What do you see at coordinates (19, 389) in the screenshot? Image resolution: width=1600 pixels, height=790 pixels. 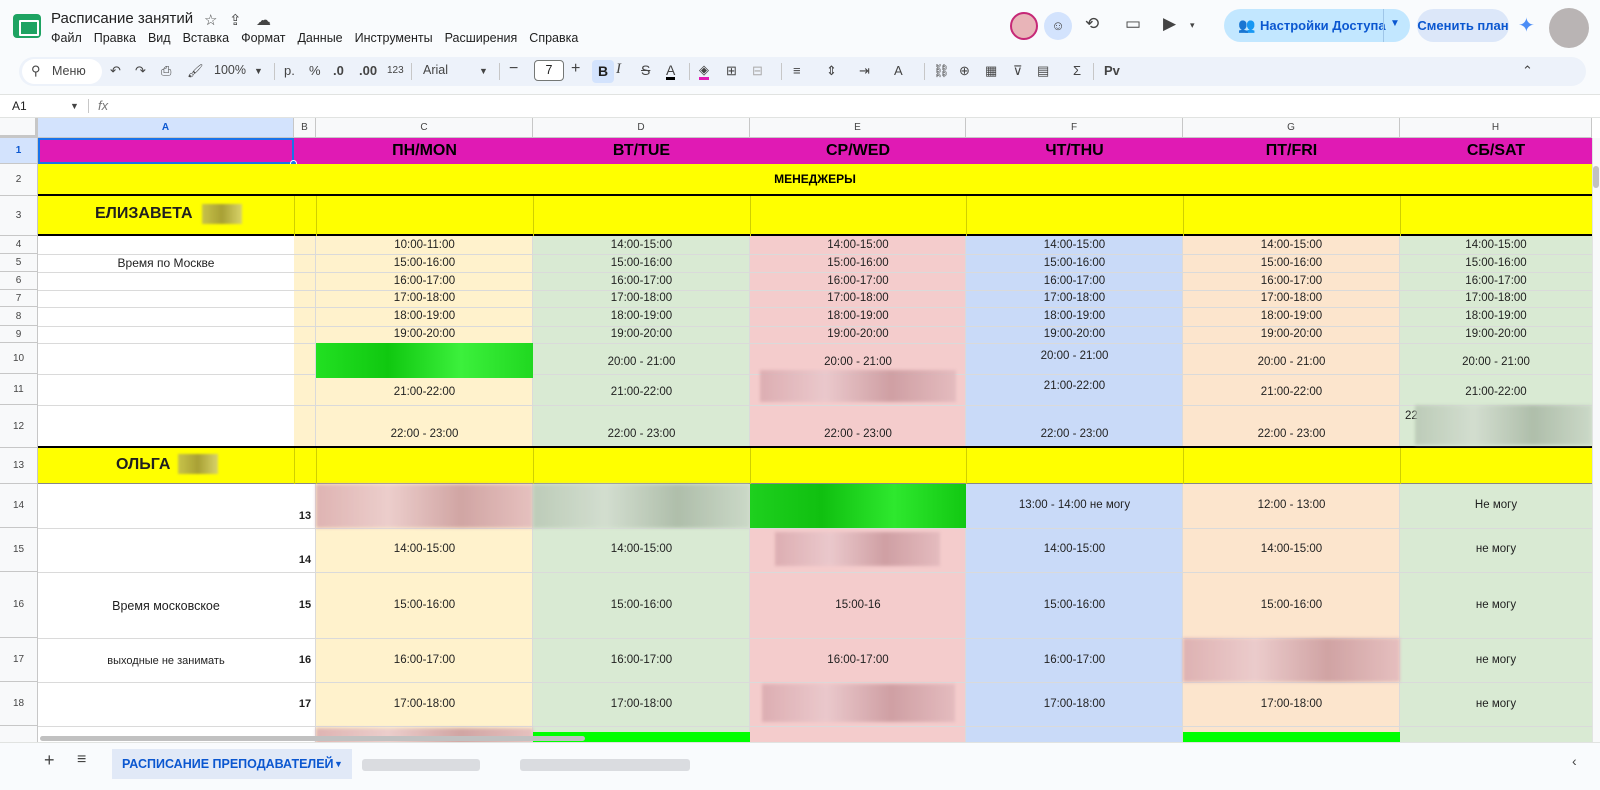 I see `row-header: 11` at bounding box center [19, 389].